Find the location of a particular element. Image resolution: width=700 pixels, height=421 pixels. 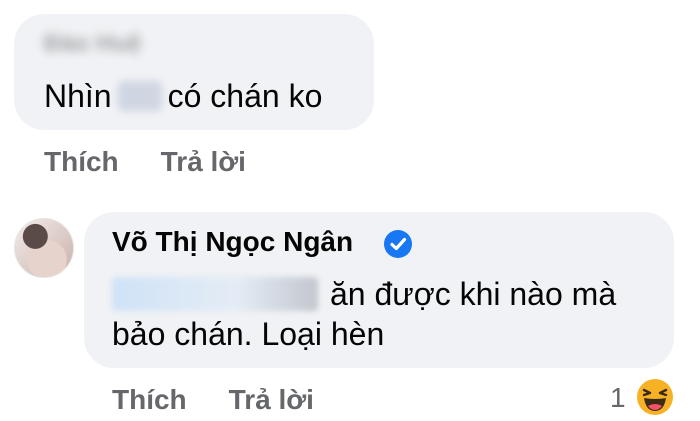

like-button: Thích is located at coordinates (81, 161).